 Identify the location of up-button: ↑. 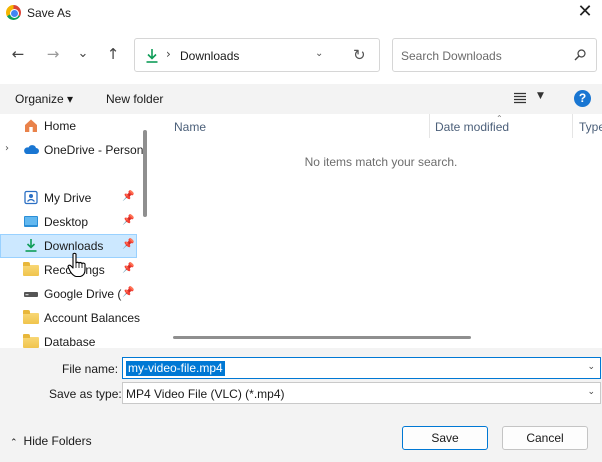
(113, 54).